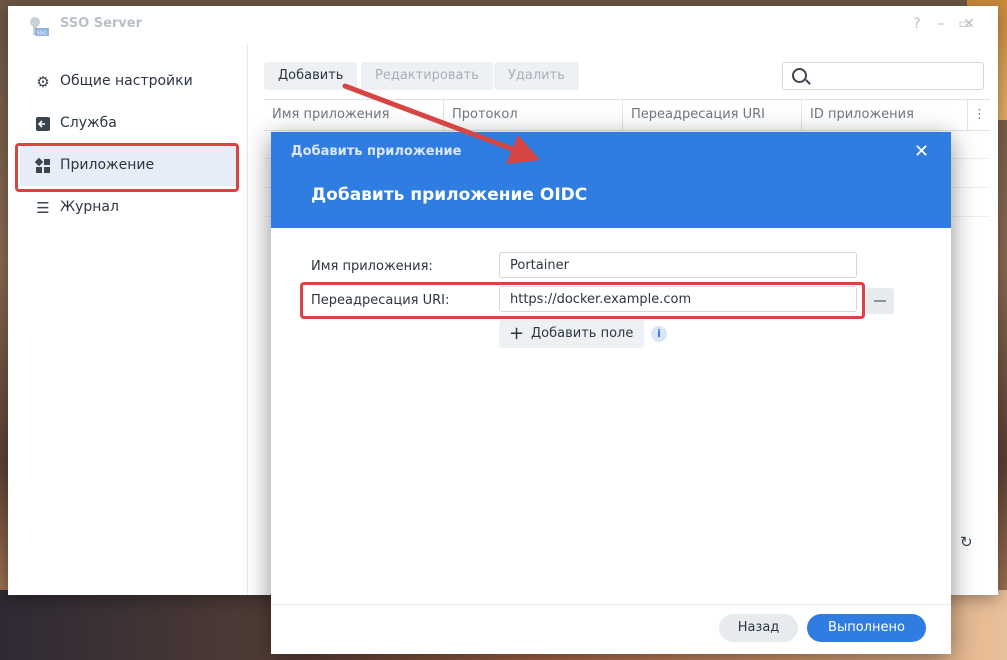 The width and height of the screenshot is (1007, 660). I want to click on gear-icon: ⚙, so click(43, 82).